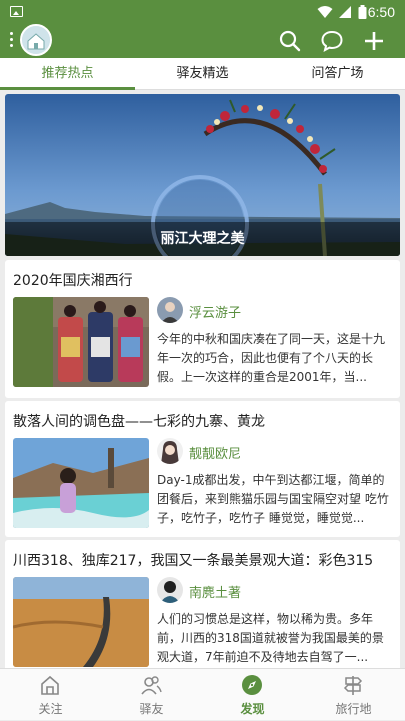 The width and height of the screenshot is (405, 721). I want to click on nav-follow: 关注, so click(50, 695).